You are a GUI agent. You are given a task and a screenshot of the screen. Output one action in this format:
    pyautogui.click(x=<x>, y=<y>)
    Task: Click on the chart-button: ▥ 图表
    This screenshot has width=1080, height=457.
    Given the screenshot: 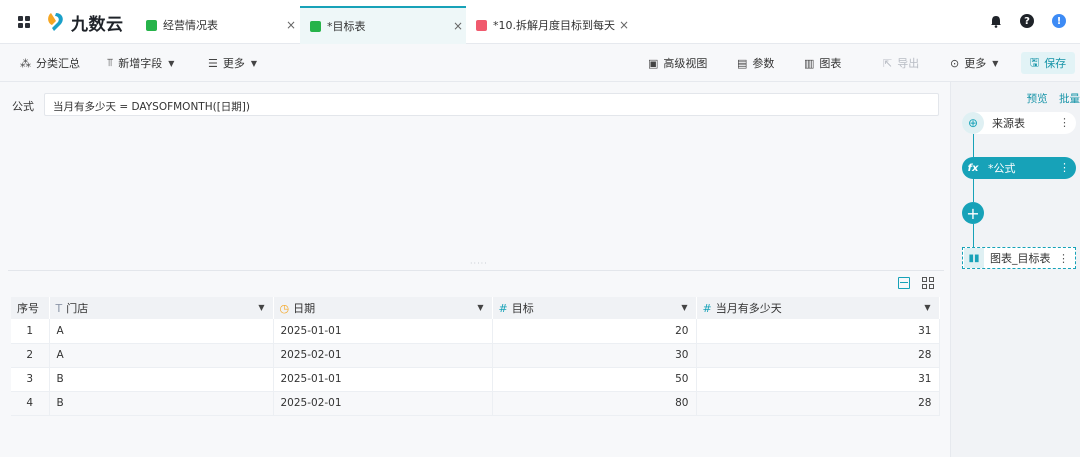 What is the action you would take?
    pyautogui.click(x=822, y=63)
    